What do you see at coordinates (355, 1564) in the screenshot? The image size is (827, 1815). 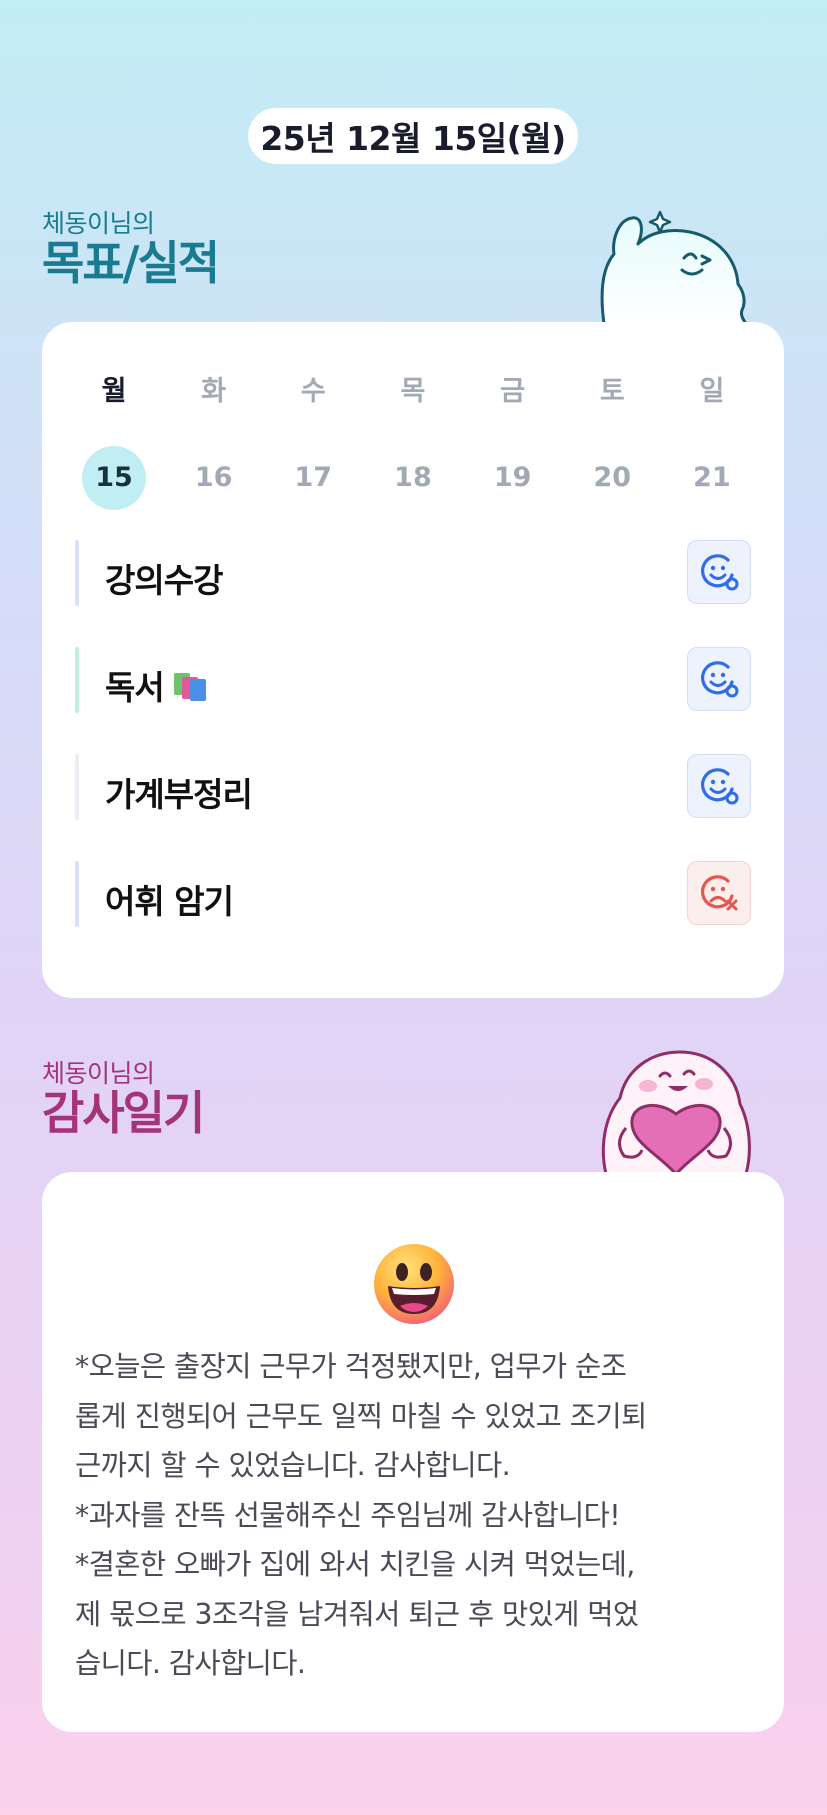 I see `diary-line: *결혼한 오빠가 집에 와서 치킨을 시켜 먹었는데,` at bounding box center [355, 1564].